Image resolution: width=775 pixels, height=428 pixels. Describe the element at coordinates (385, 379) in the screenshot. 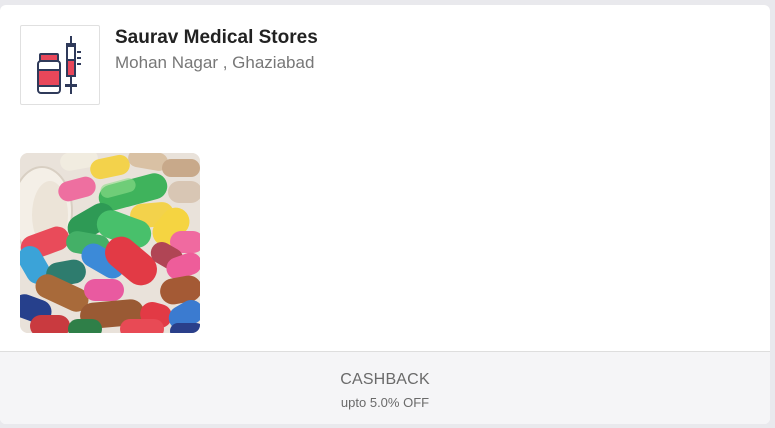

I see `cashback-title: CASHBACK` at that location.